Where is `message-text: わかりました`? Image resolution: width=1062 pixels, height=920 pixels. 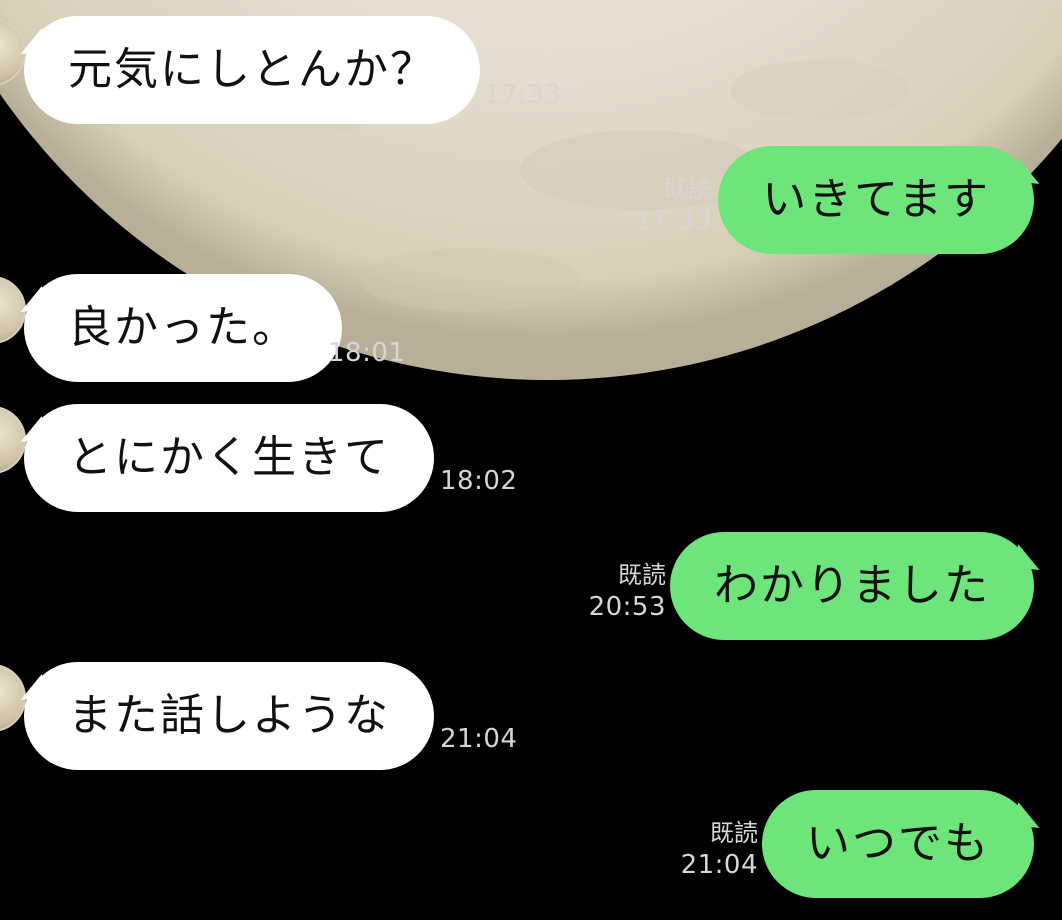
message-text: わかりました is located at coordinates (852, 585).